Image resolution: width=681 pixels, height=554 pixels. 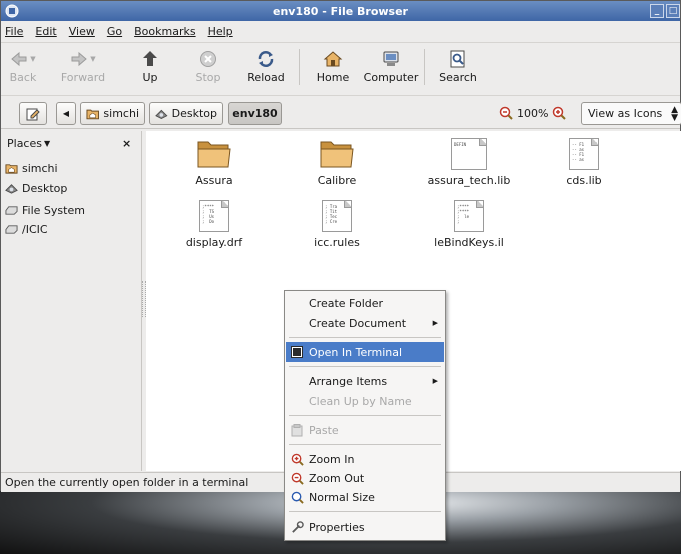 What do you see at coordinates (220, 31) in the screenshot?
I see `menu-help: Help` at bounding box center [220, 31].